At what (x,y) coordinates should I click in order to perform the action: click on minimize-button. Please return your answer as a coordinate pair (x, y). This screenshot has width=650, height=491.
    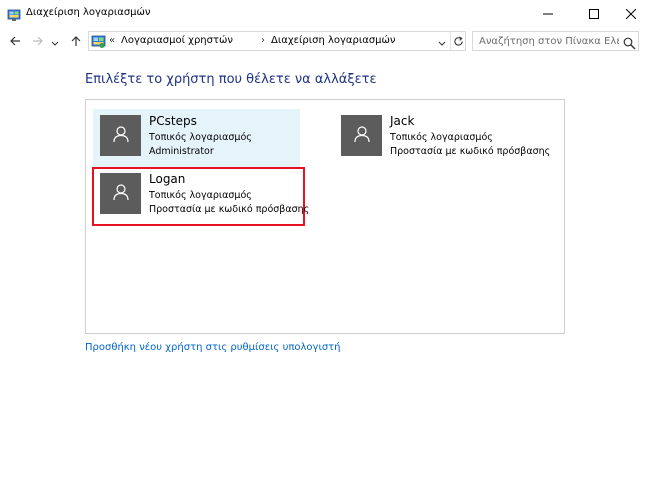
    Looking at the image, I should click on (548, 14).